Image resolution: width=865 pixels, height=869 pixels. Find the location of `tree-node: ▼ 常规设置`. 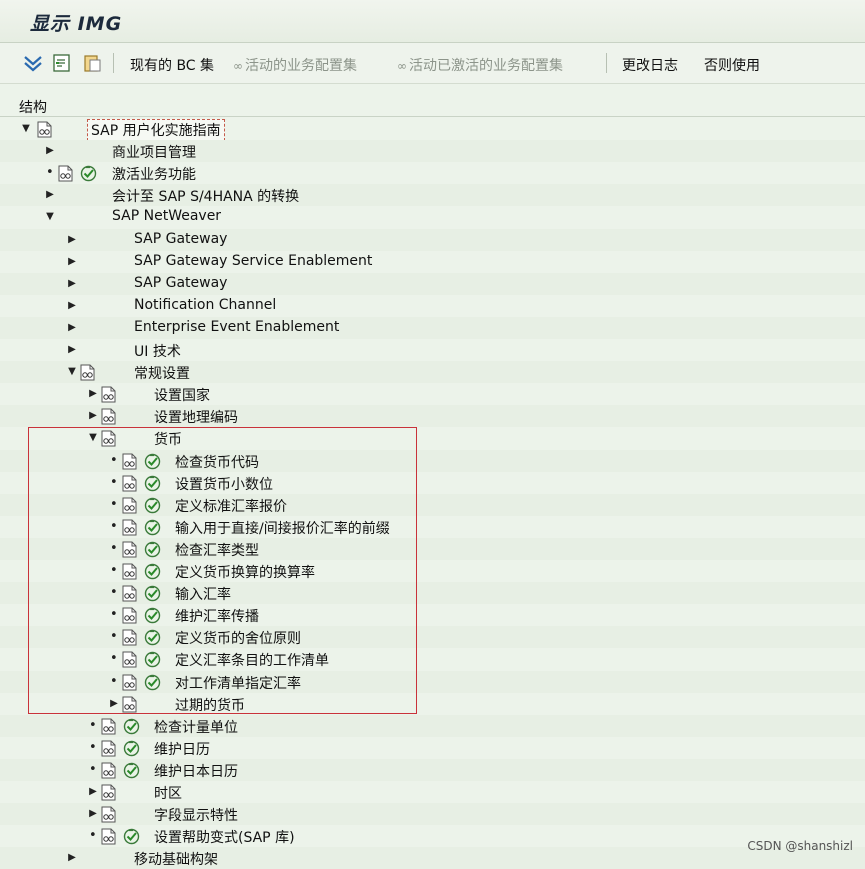

tree-node: ▼ 常规设置 is located at coordinates (432, 372).